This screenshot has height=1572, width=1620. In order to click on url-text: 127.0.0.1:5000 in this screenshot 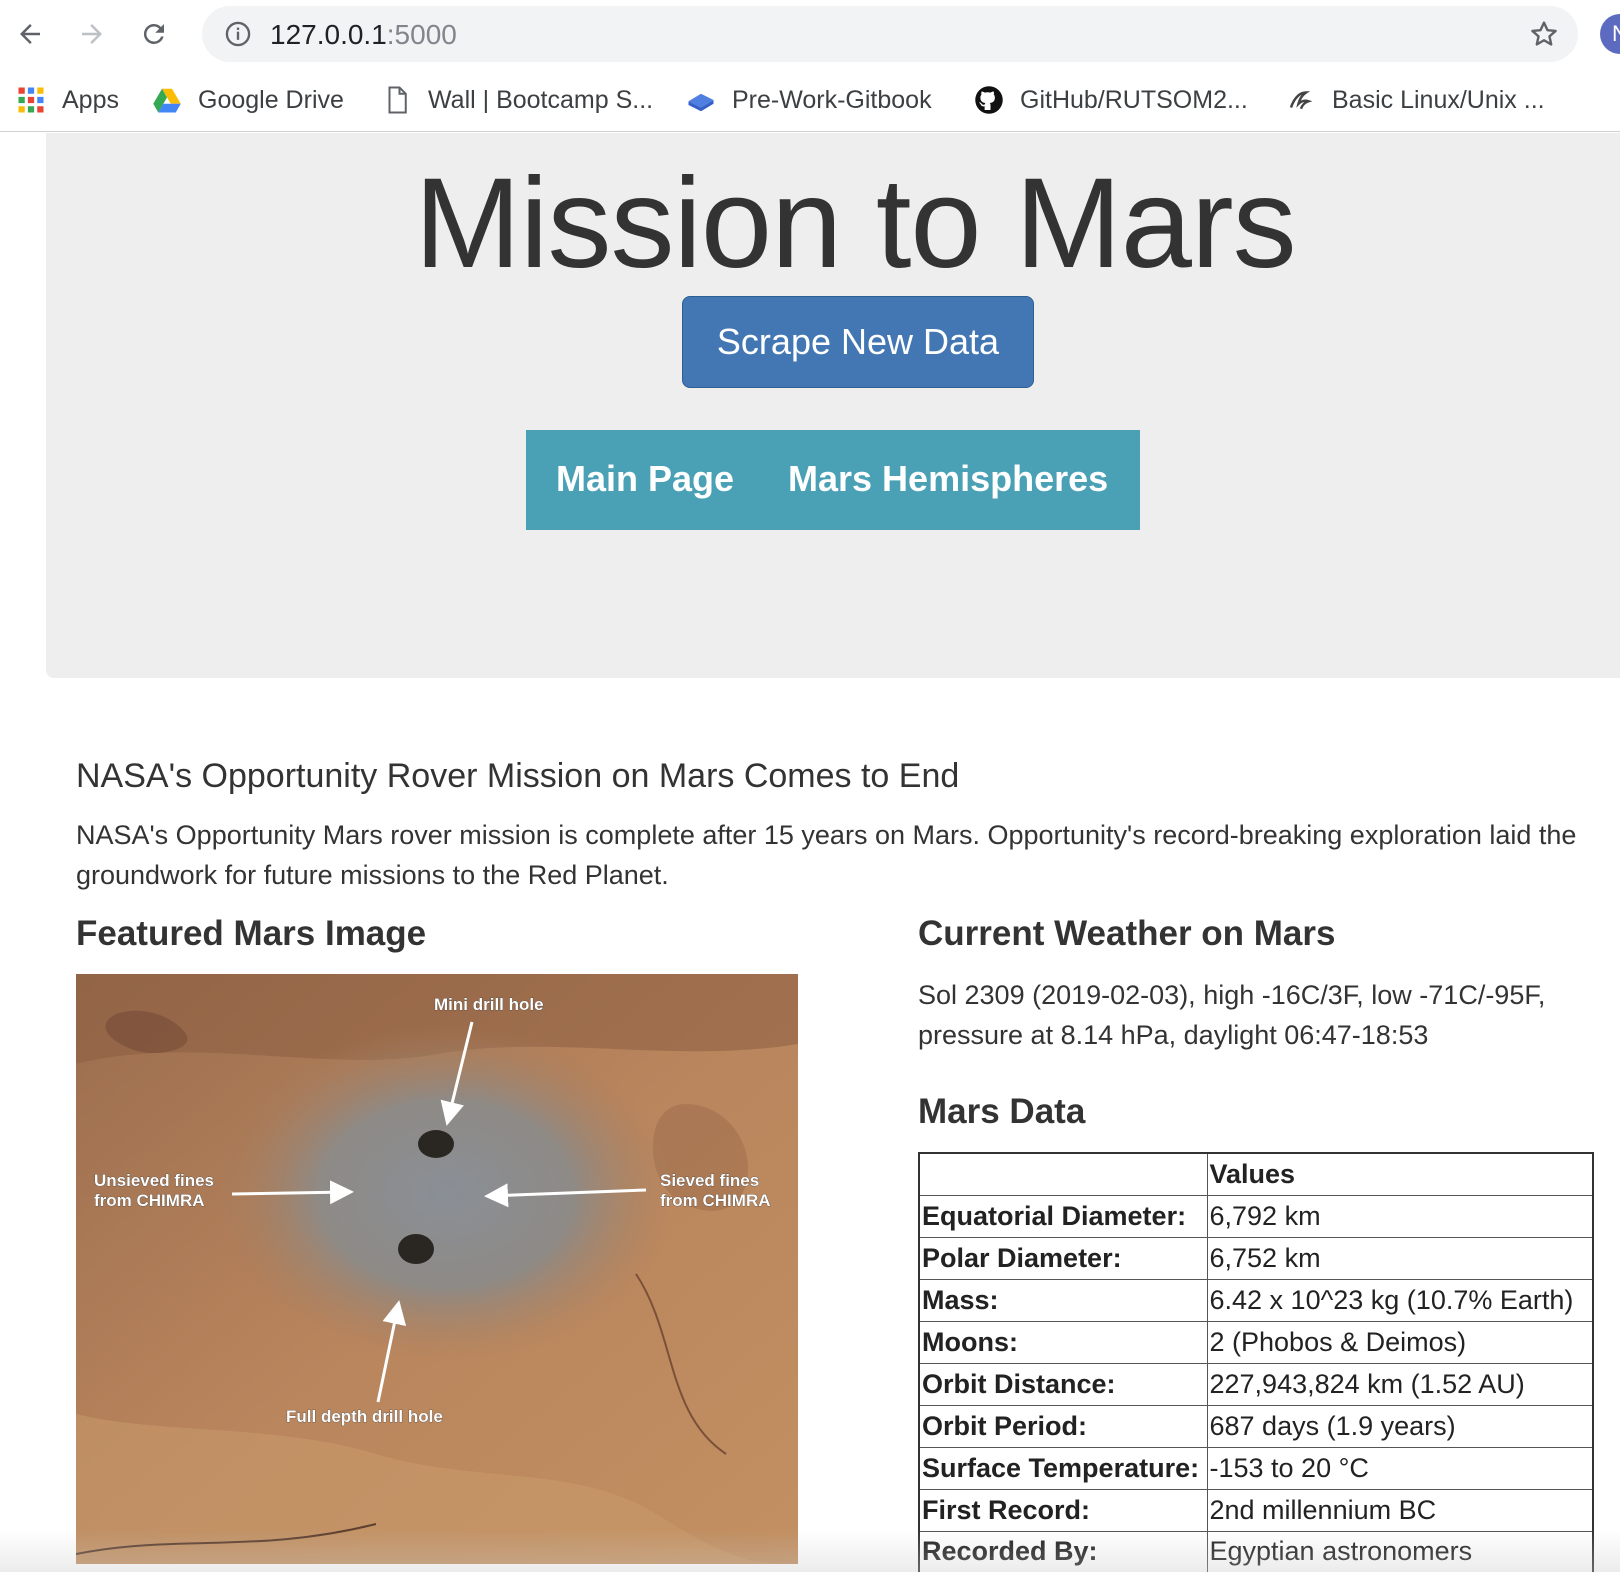, I will do `click(363, 34)`.